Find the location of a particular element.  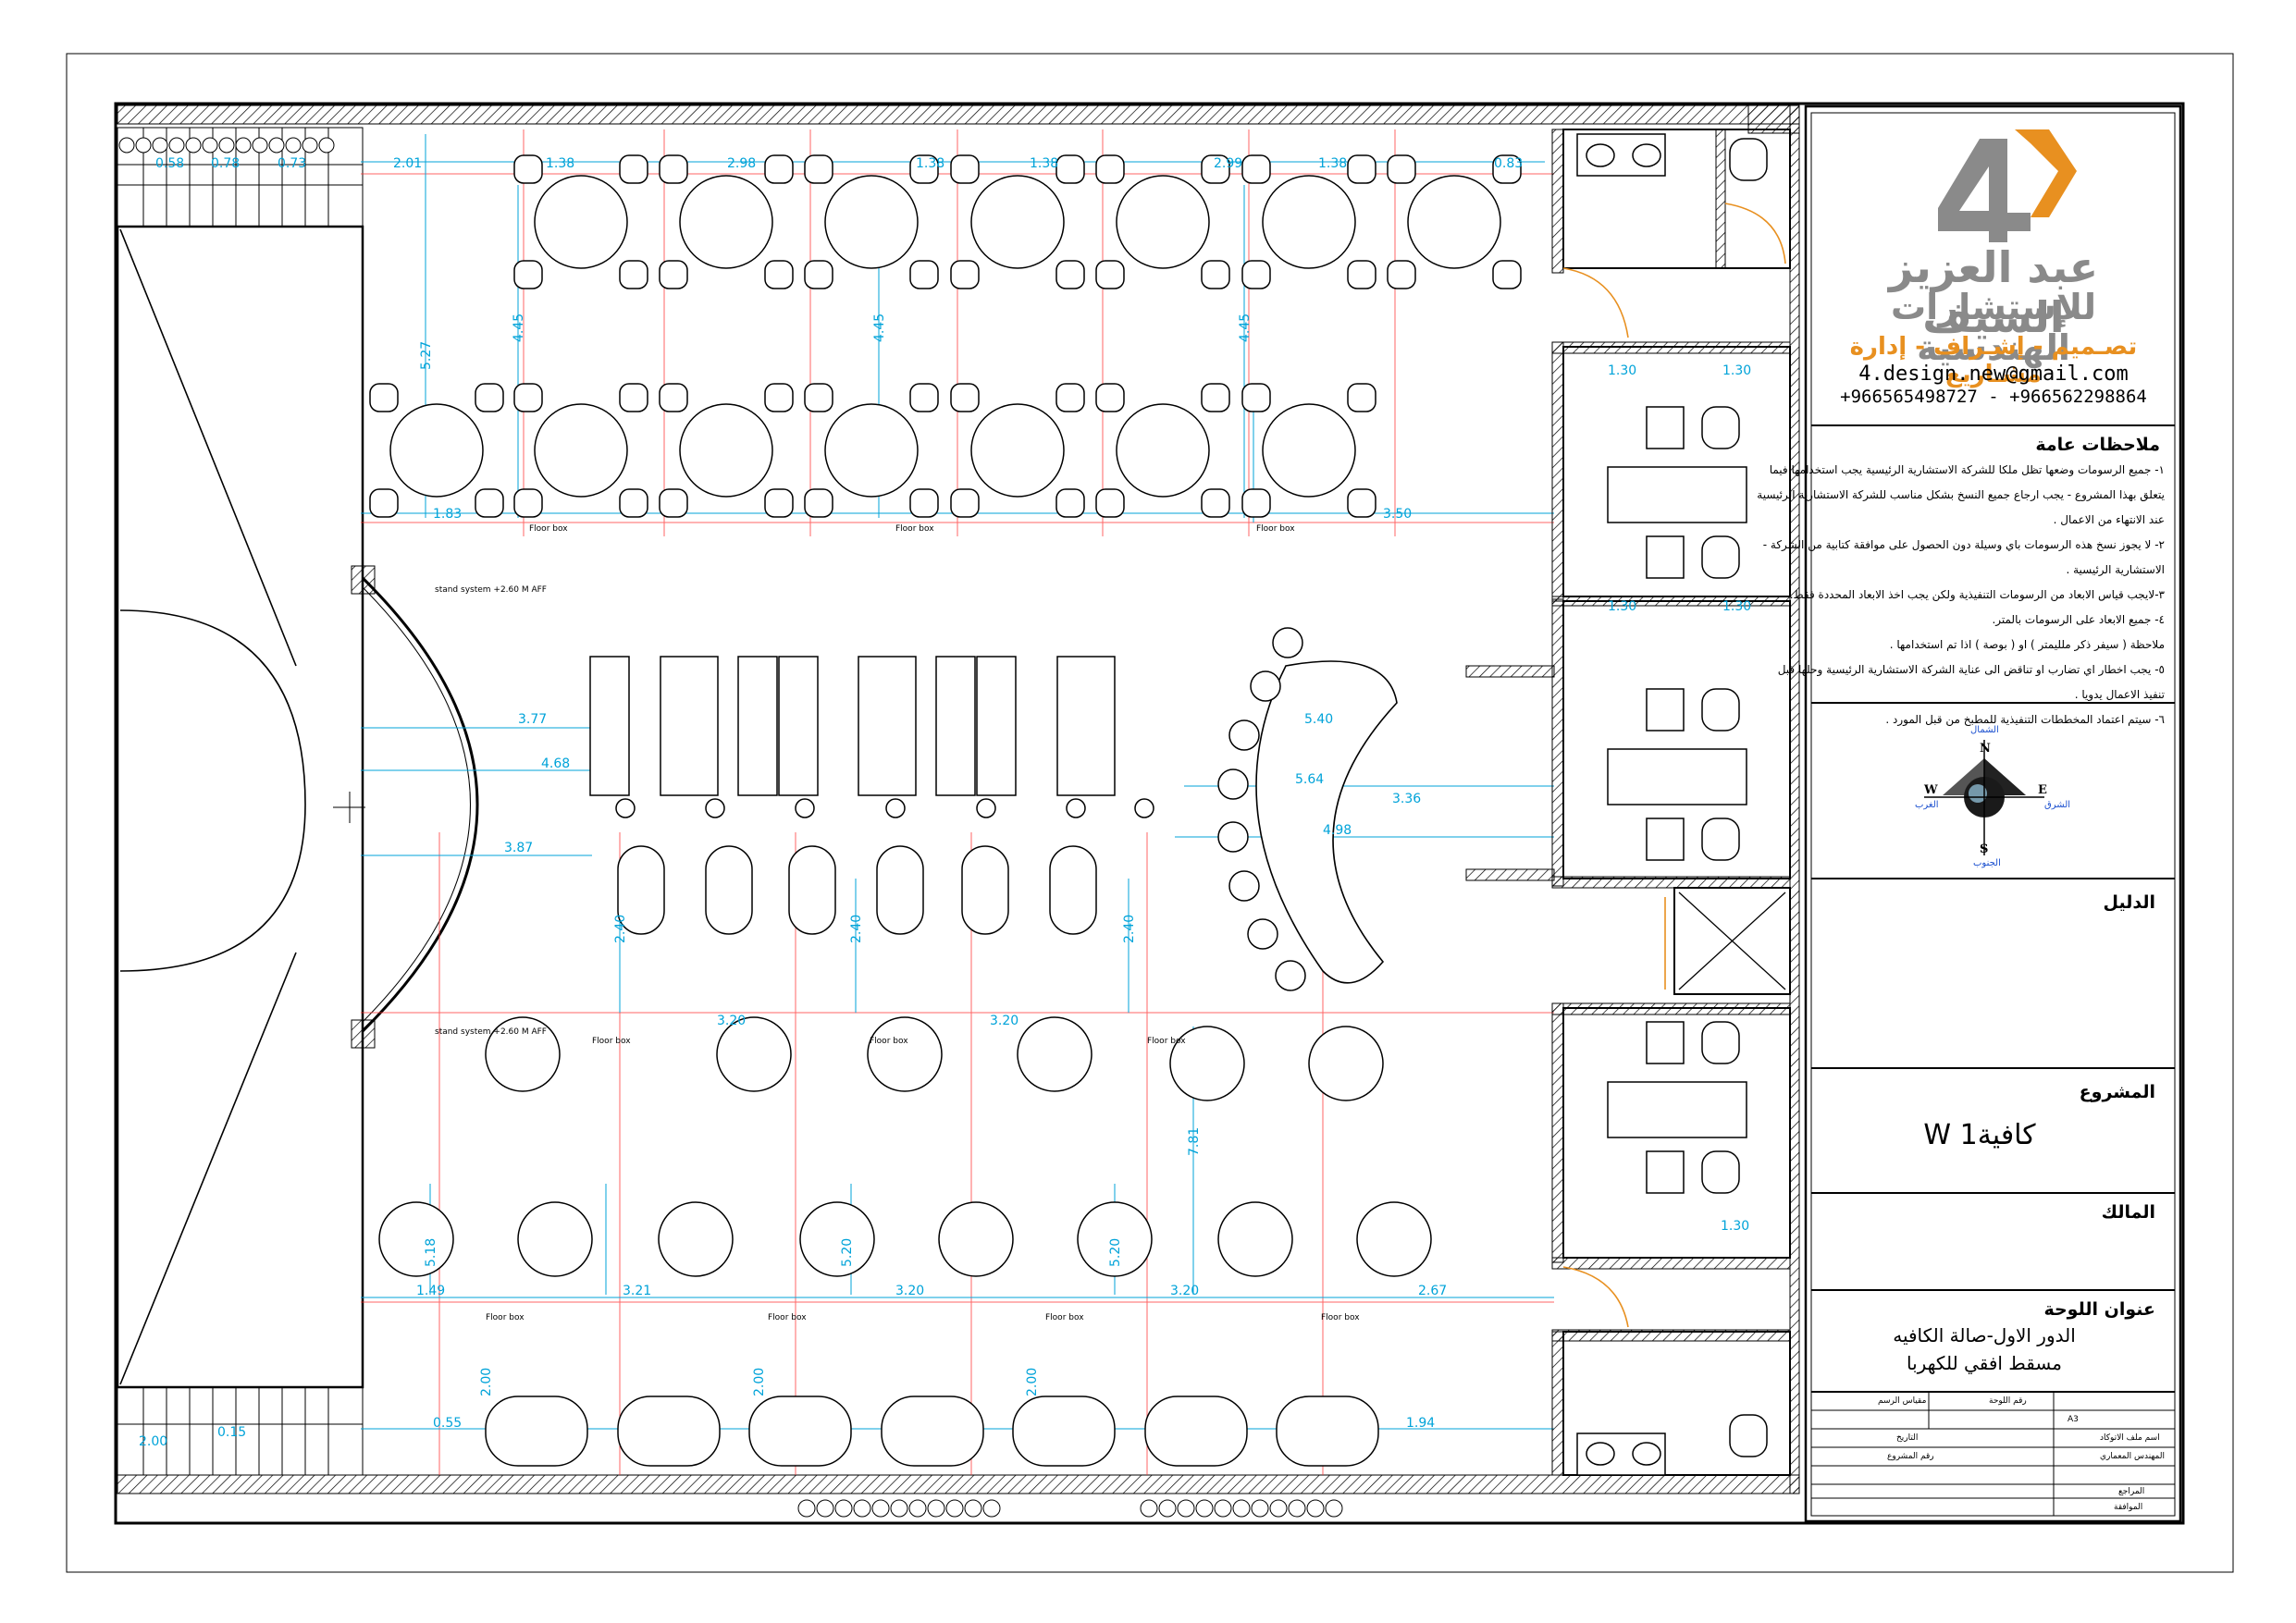

dim-200-3: 2.00 is located at coordinates (1032, 1382).